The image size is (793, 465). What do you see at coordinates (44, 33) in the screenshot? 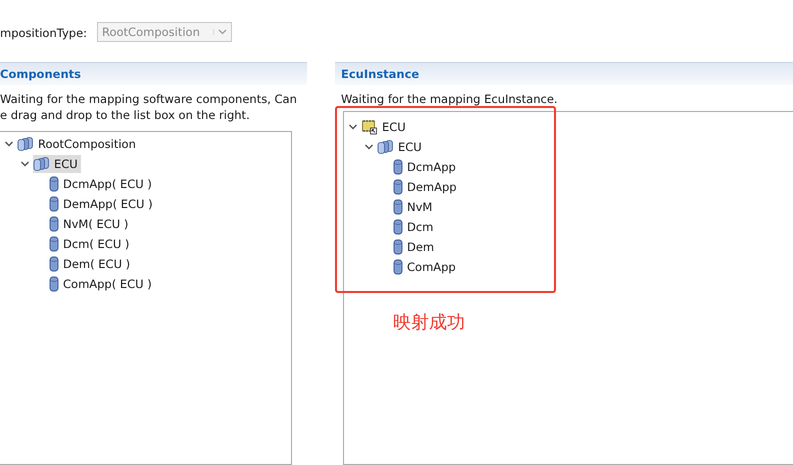
I see `field-label: mpositionType:` at bounding box center [44, 33].